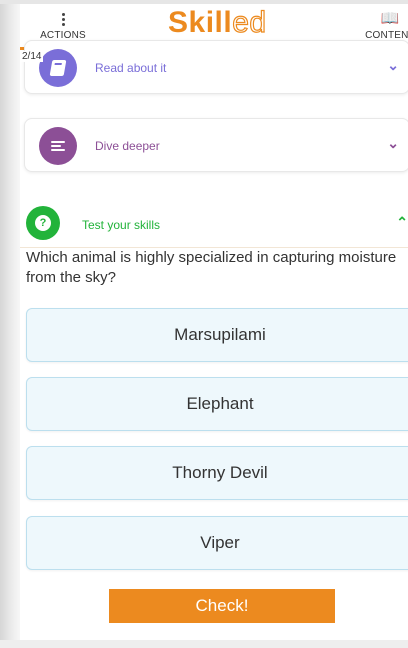 This screenshot has width=408, height=648. I want to click on answer-option: Elephant, so click(217, 404).